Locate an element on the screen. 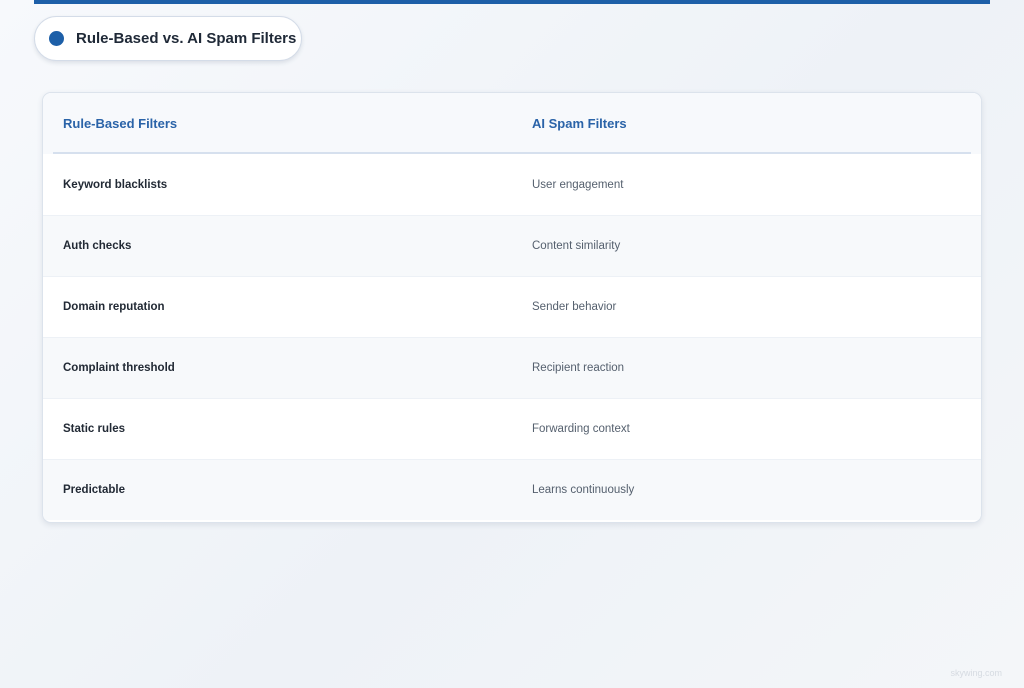  rule-based-cell: Complaint threshold is located at coordinates (119, 368).